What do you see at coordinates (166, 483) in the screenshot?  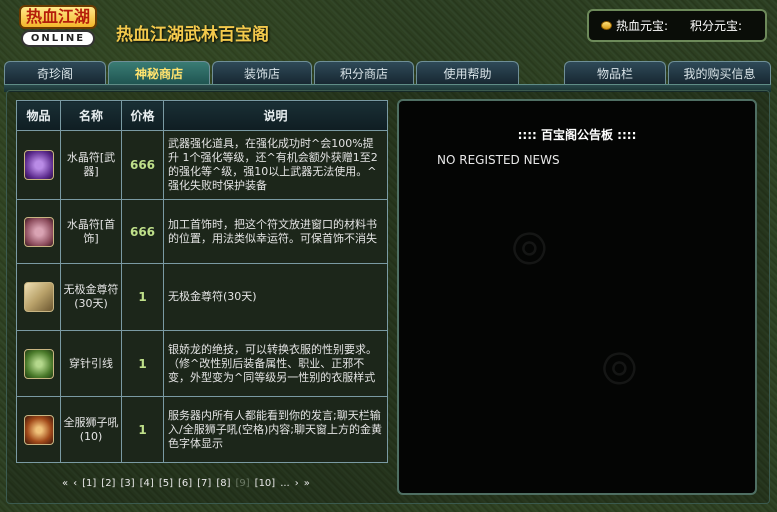 I see `page-link-5: [5]` at bounding box center [166, 483].